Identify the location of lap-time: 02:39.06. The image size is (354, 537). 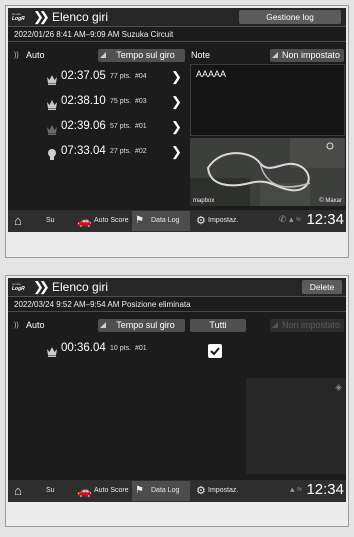
(83, 126).